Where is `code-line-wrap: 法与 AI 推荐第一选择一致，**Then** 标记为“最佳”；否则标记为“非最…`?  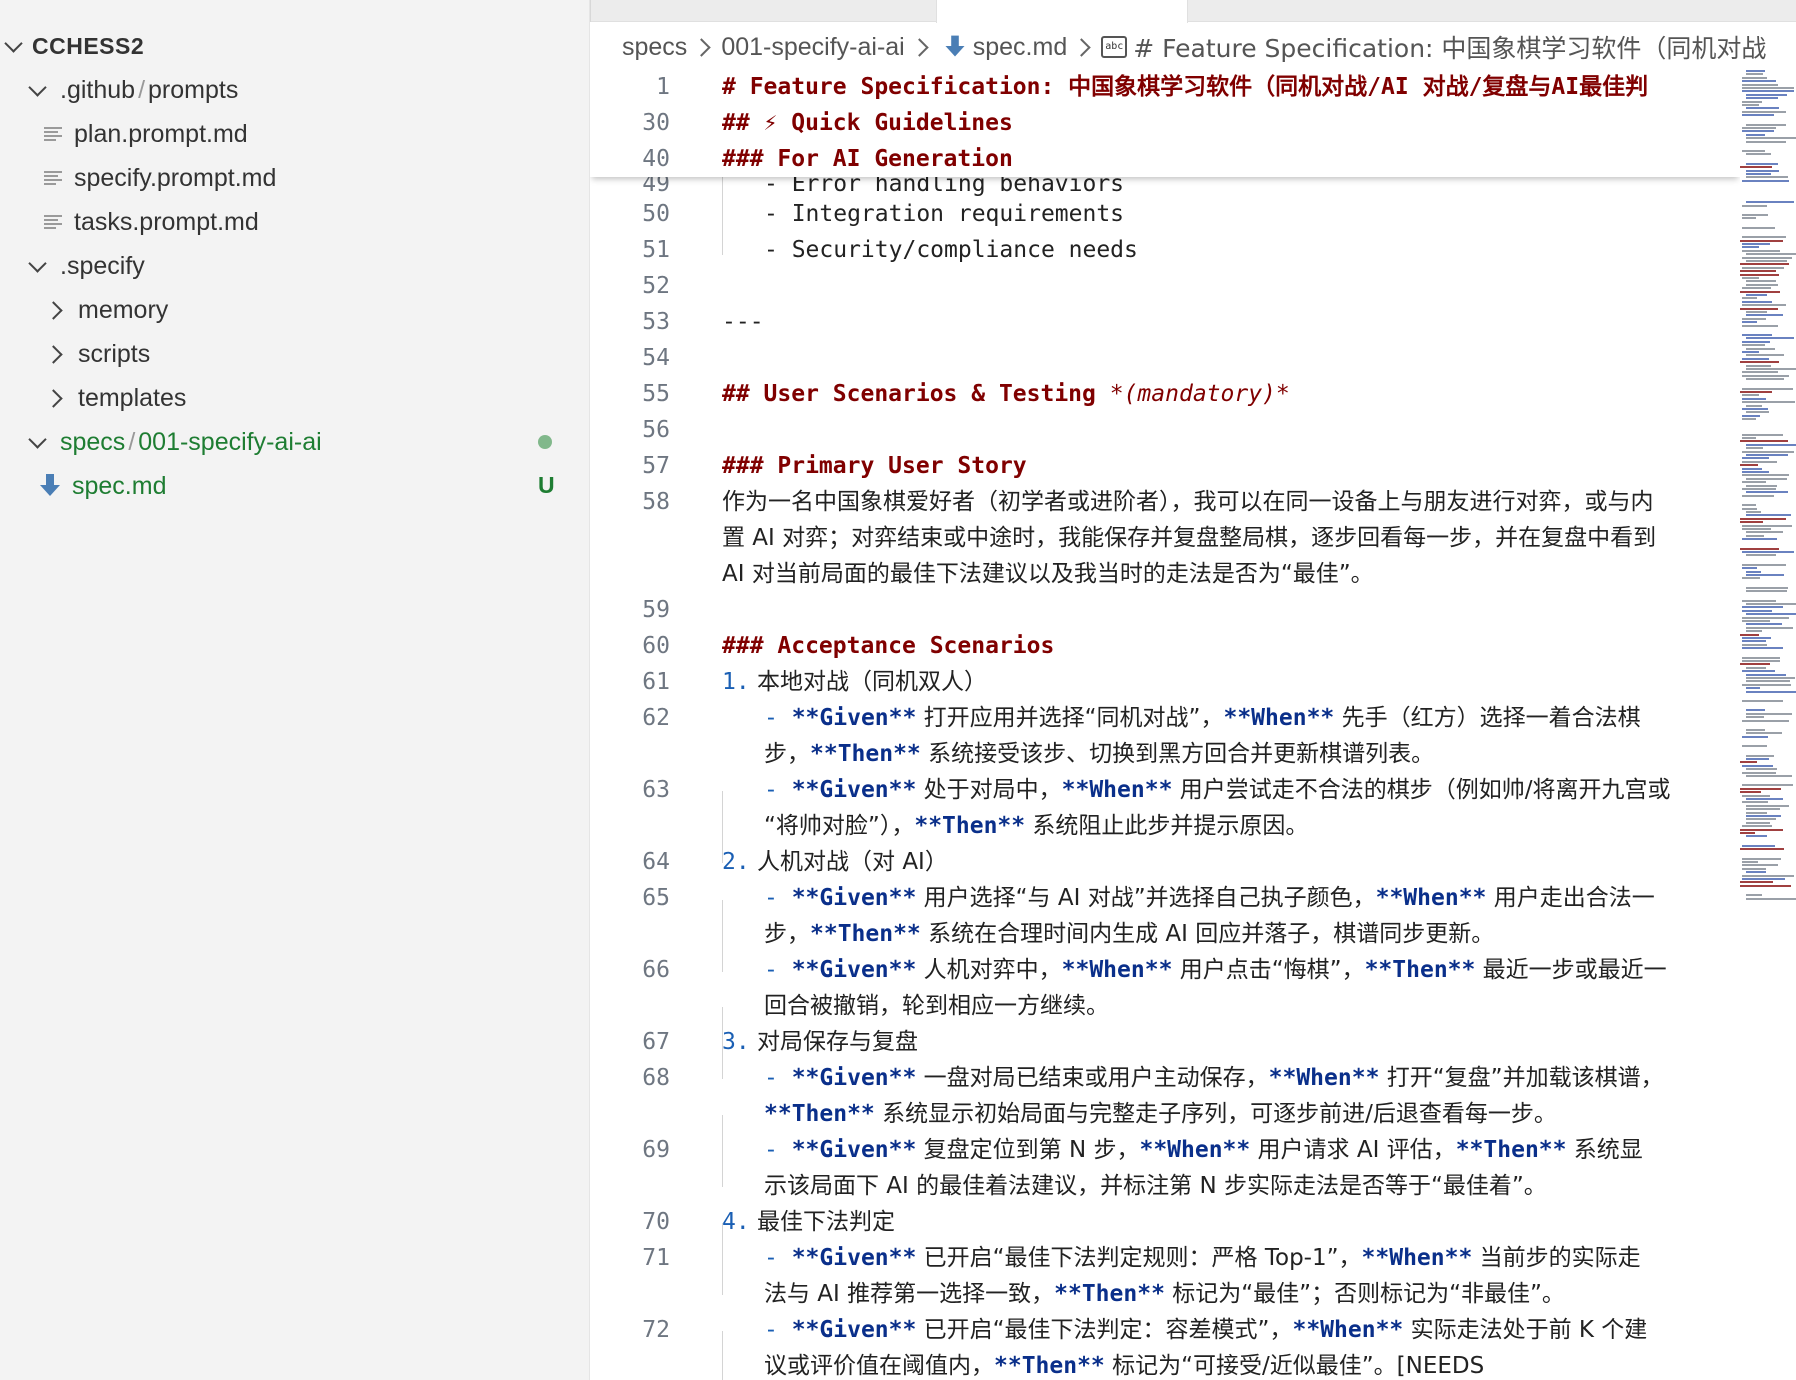 code-line-wrap: 法与 AI 推荐第一选择一致，**Then** 标记为“最佳”；否则标记为“非最… is located at coordinates (1165, 1294).